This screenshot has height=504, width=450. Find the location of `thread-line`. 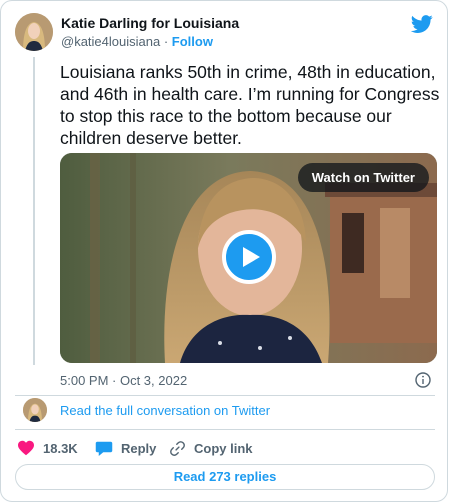

thread-line is located at coordinates (34, 211).